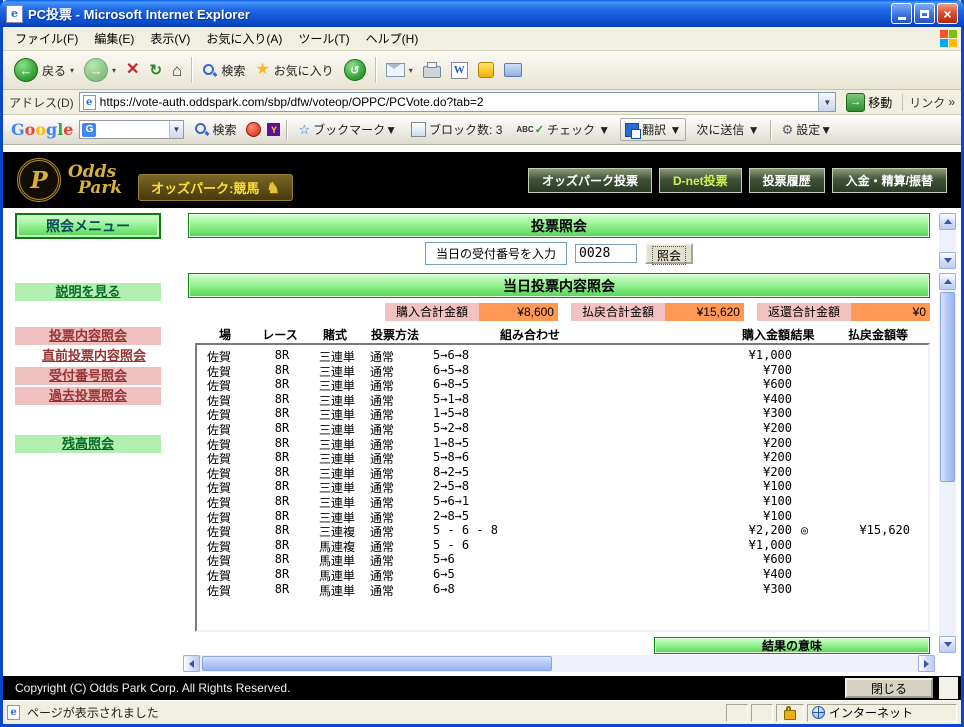 The height and width of the screenshot is (727, 964). Describe the element at coordinates (323, 38) in the screenshot. I see `menu-tools: ツール(T)` at that location.